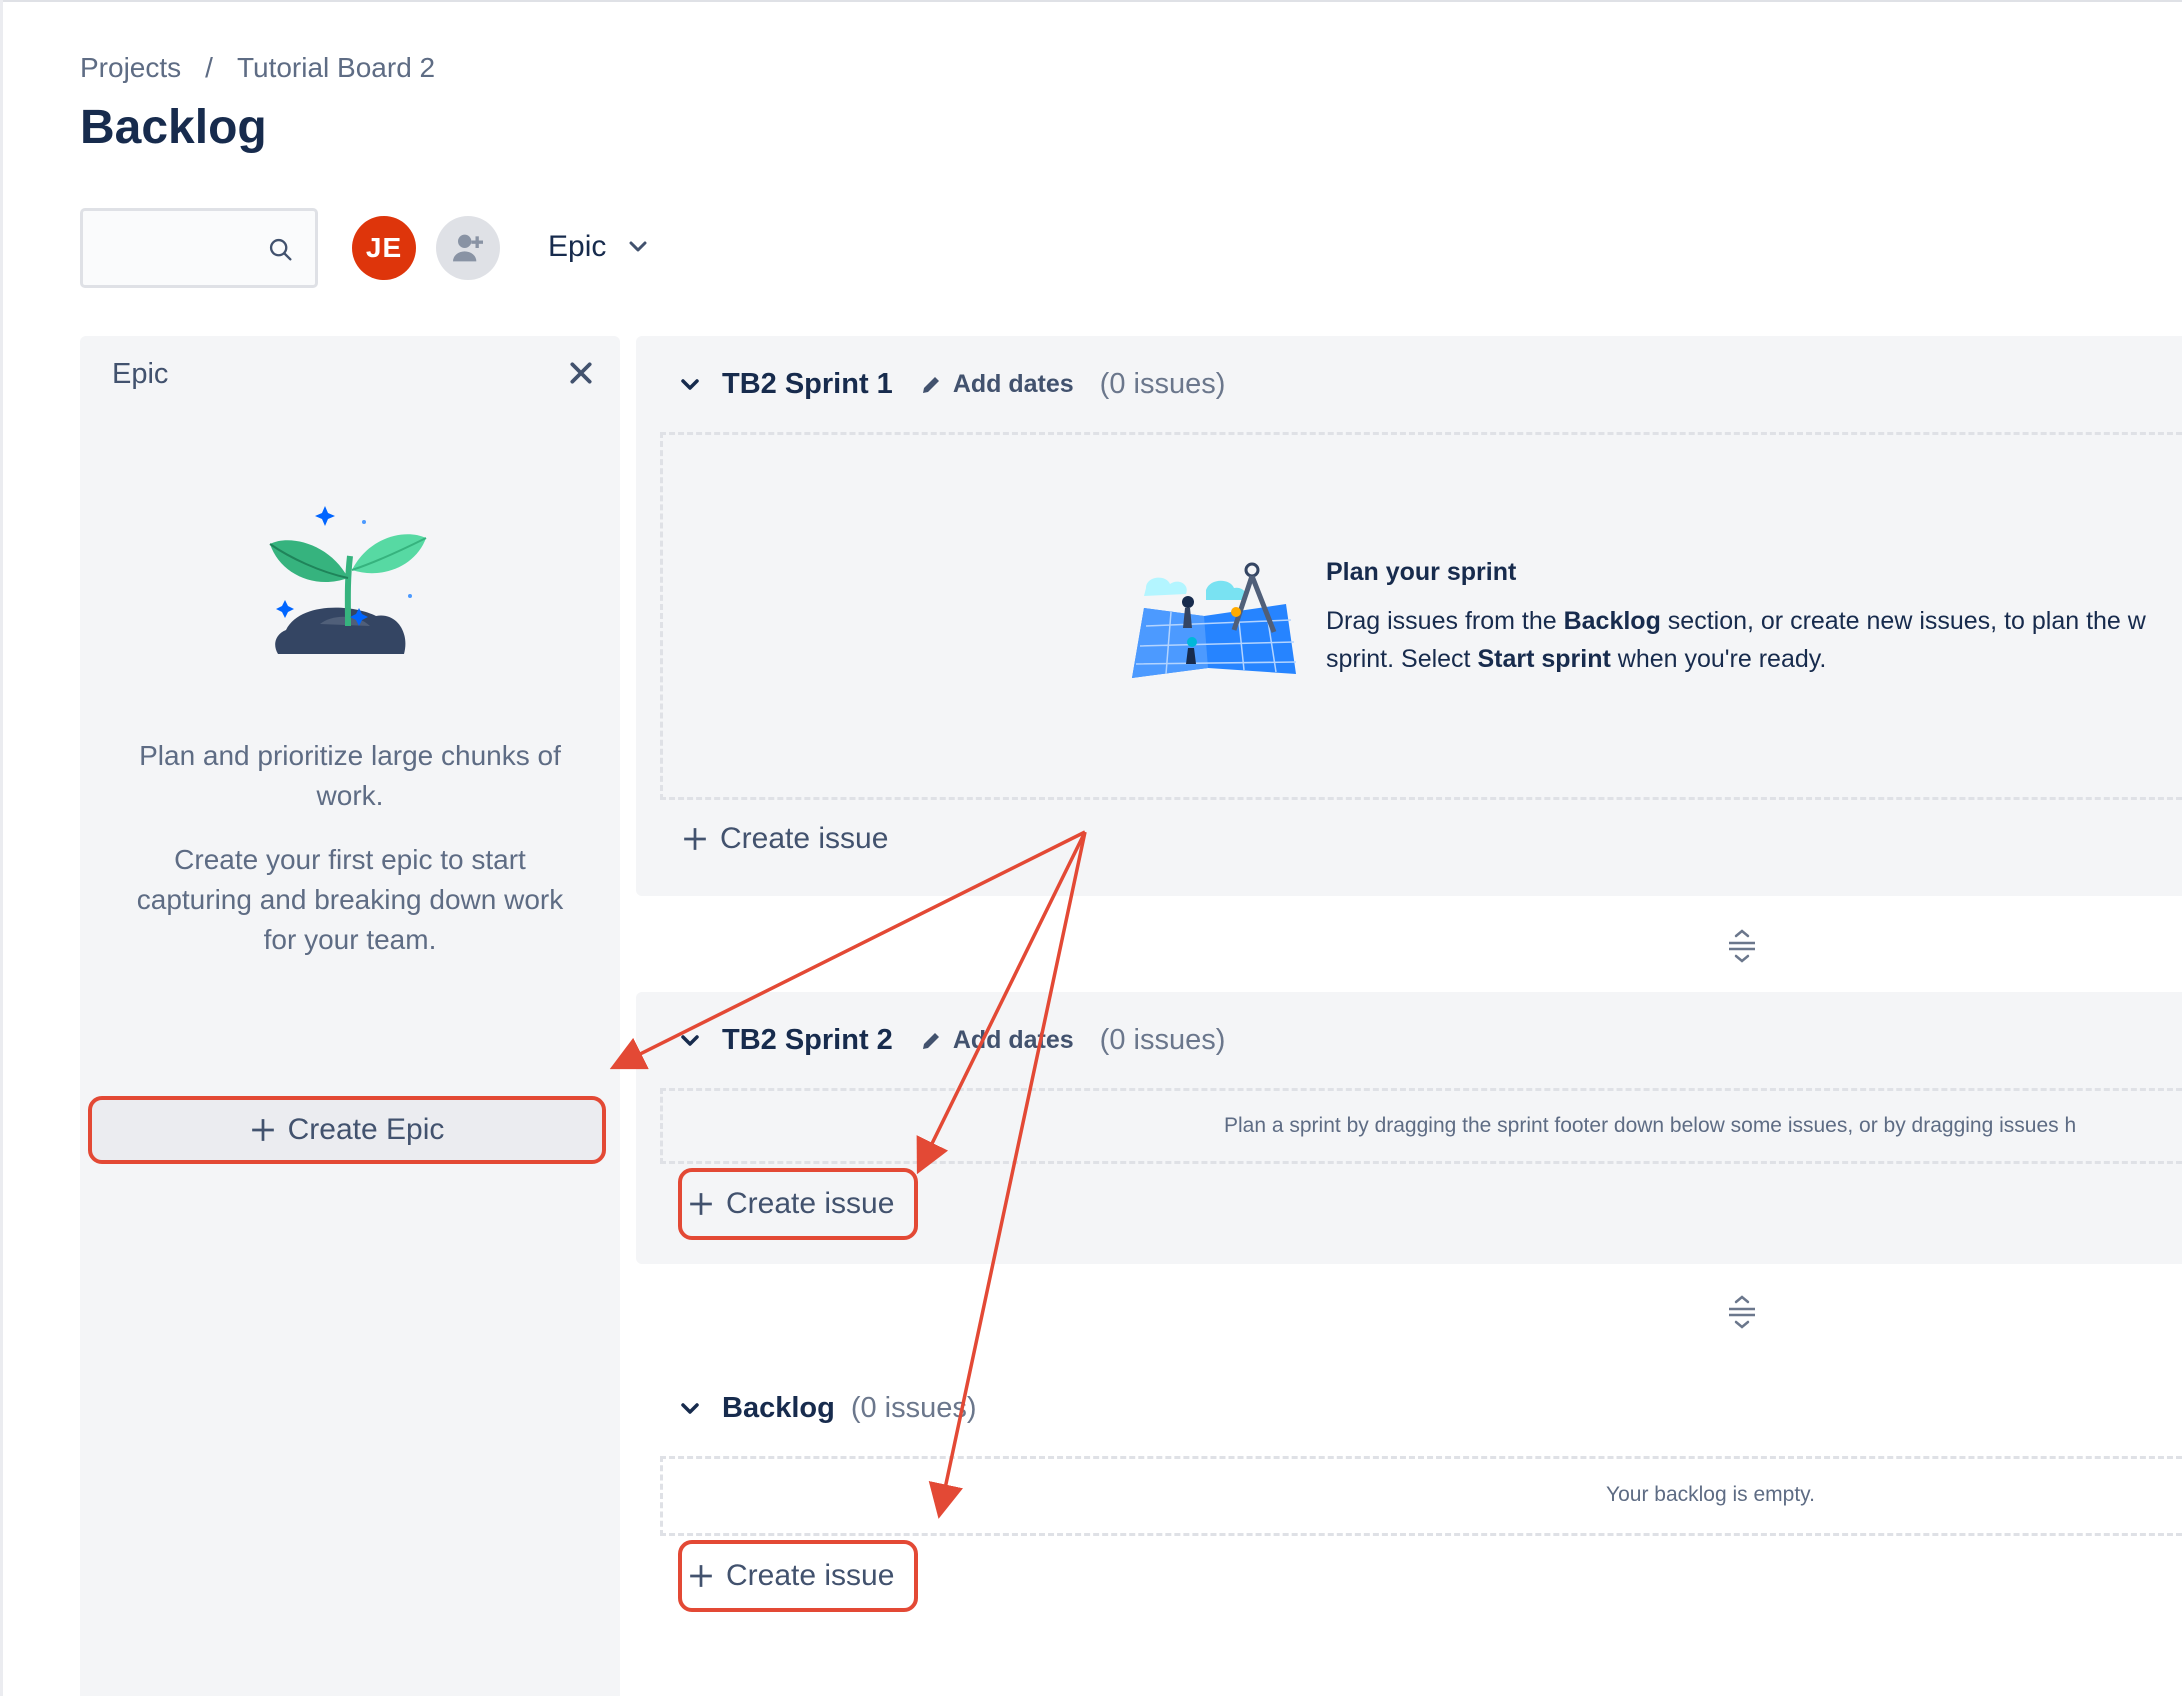 The width and height of the screenshot is (2182, 1696). What do you see at coordinates (173, 127) in the screenshot?
I see `page-title: Backlog` at bounding box center [173, 127].